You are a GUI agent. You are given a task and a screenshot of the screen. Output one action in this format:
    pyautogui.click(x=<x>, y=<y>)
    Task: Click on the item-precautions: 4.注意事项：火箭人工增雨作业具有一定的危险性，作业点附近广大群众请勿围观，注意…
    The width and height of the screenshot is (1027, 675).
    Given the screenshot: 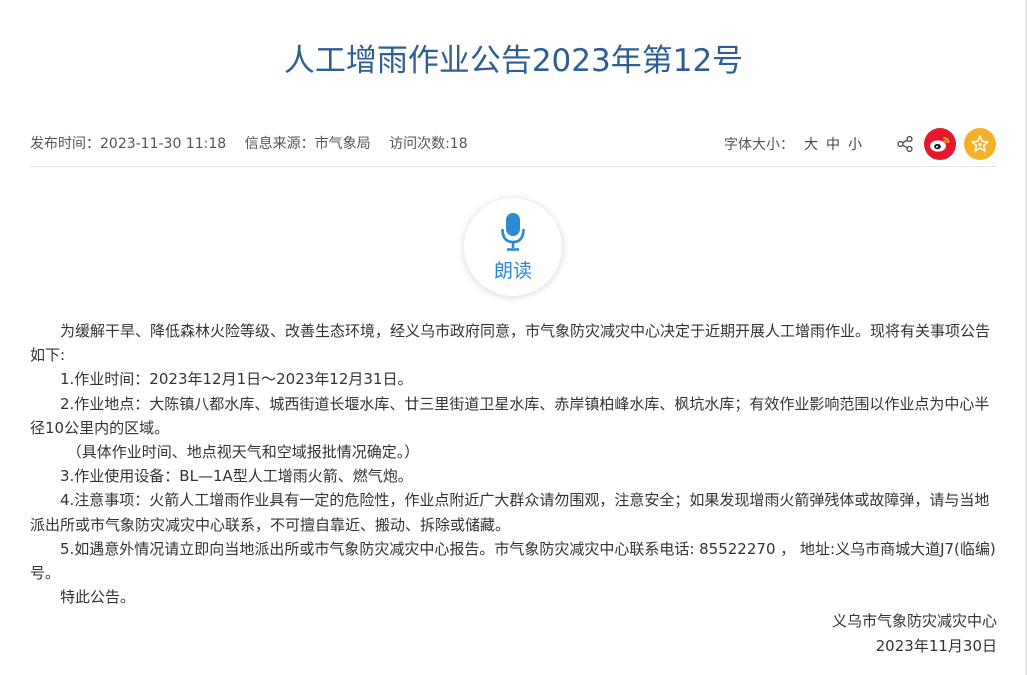 What is the action you would take?
    pyautogui.click(x=510, y=512)
    